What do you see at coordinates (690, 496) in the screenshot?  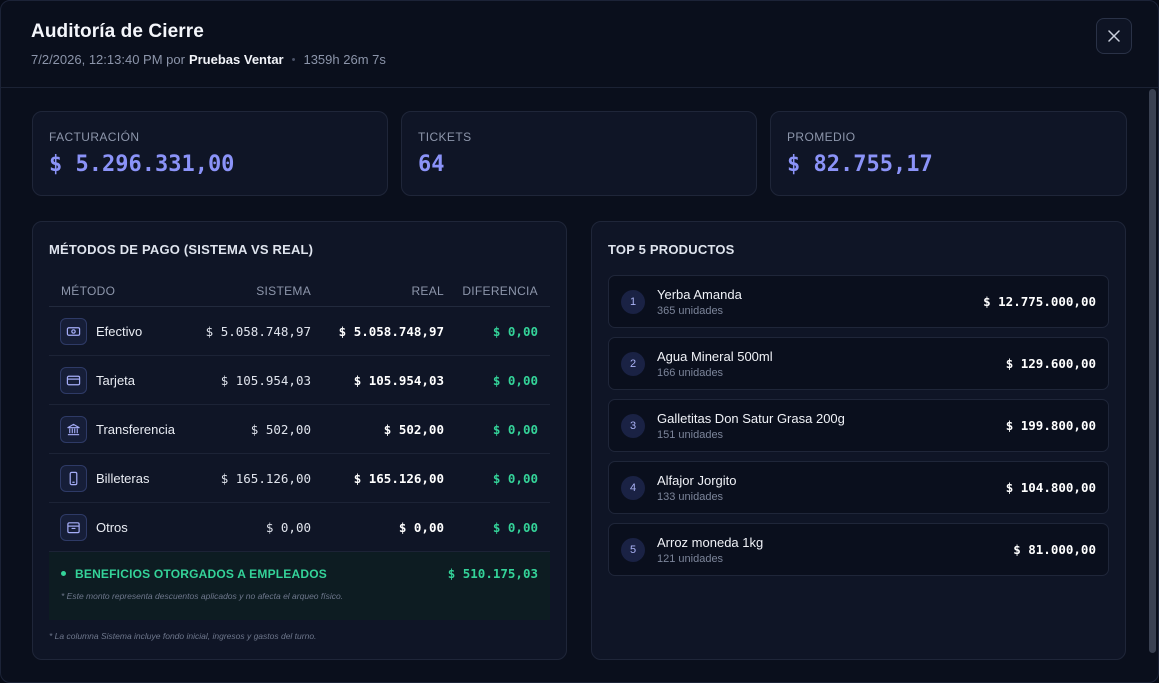 I see `product-units: 133 unidades` at bounding box center [690, 496].